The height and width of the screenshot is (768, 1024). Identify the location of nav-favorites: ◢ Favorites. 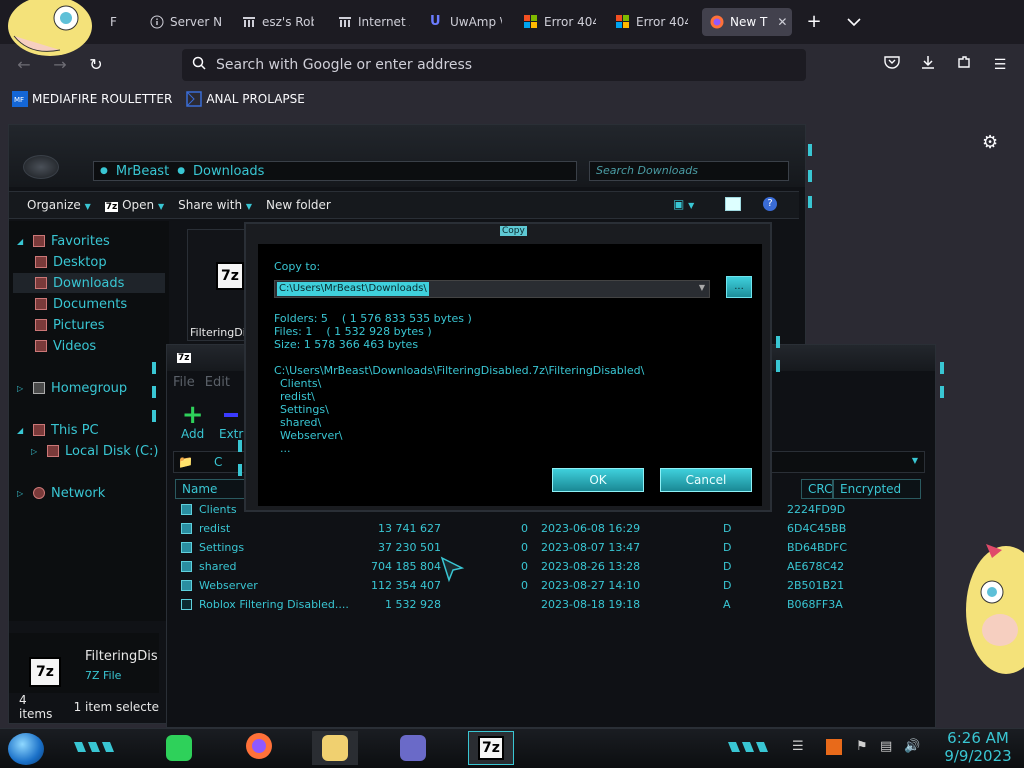
(63, 241).